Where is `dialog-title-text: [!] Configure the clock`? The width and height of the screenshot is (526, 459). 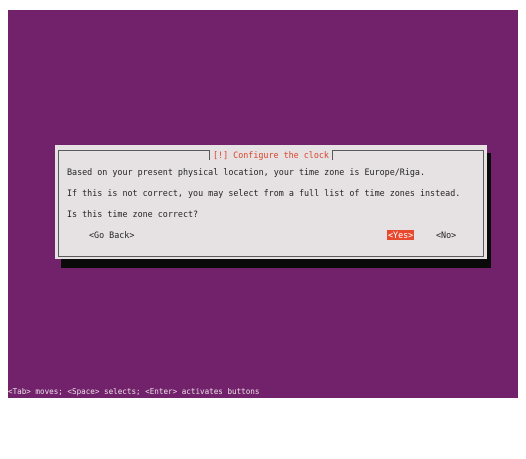
dialog-title-text: [!] Configure the clock is located at coordinates (271, 155).